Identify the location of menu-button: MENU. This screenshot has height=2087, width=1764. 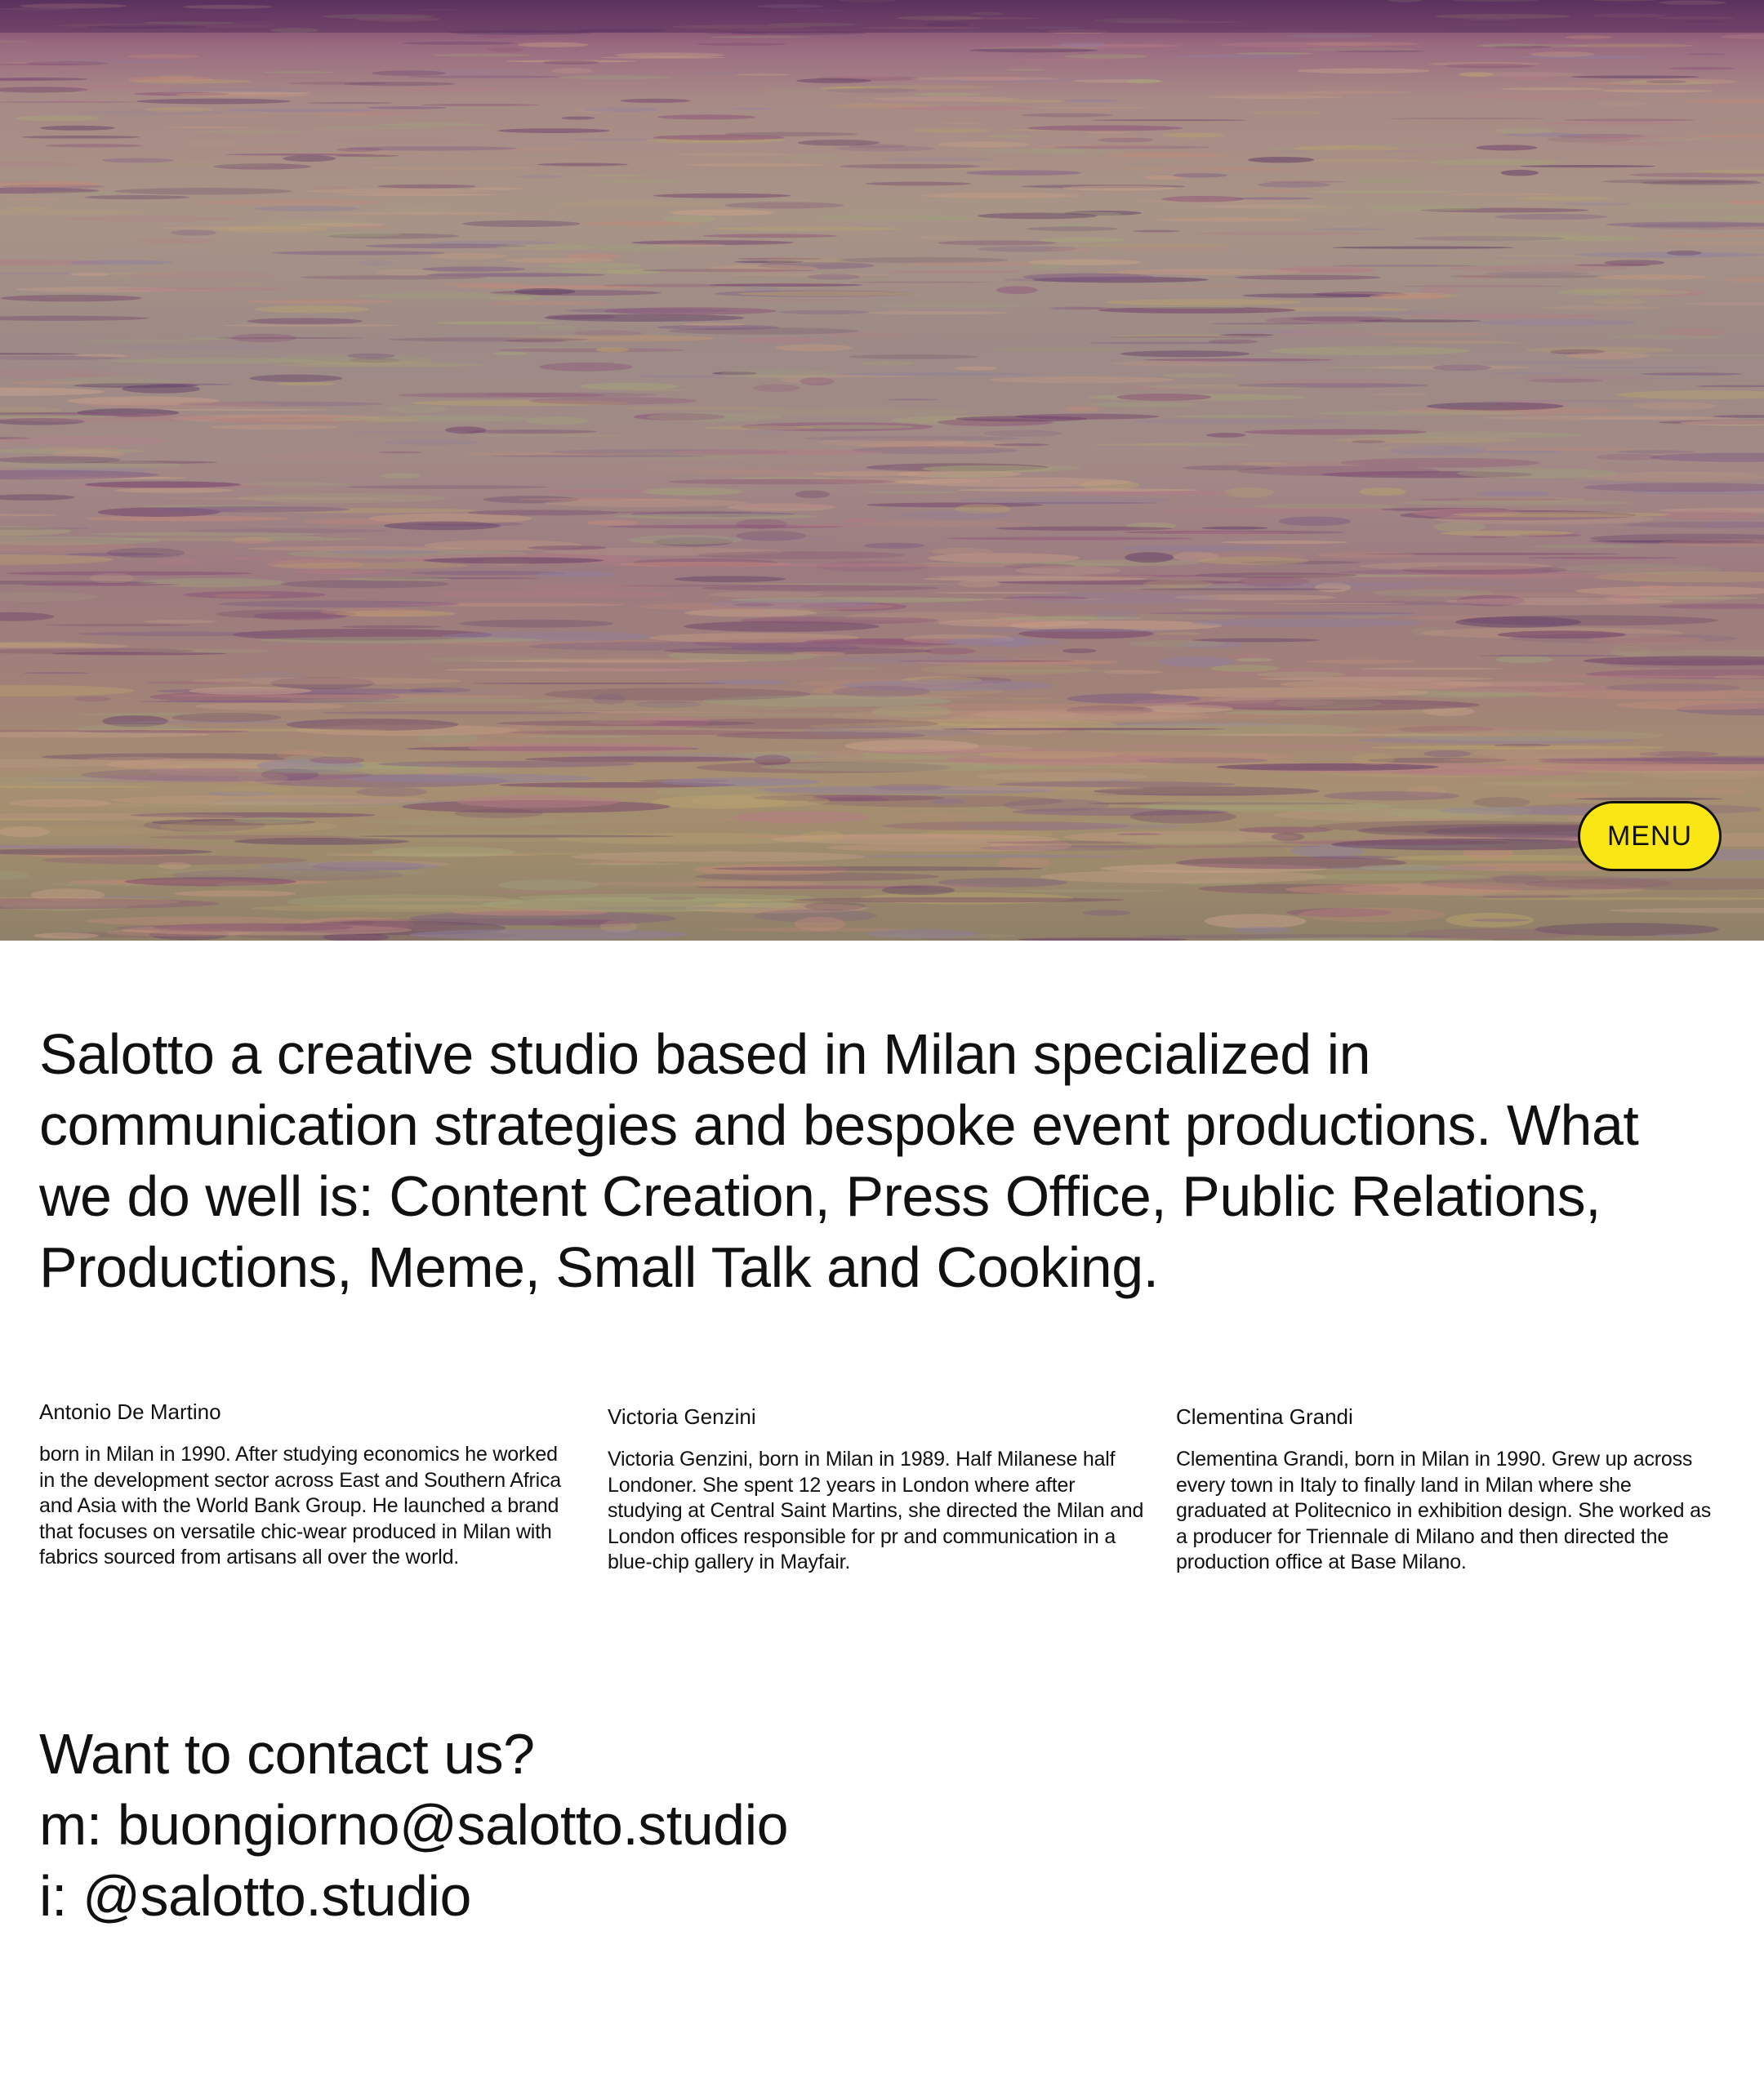
(1650, 836).